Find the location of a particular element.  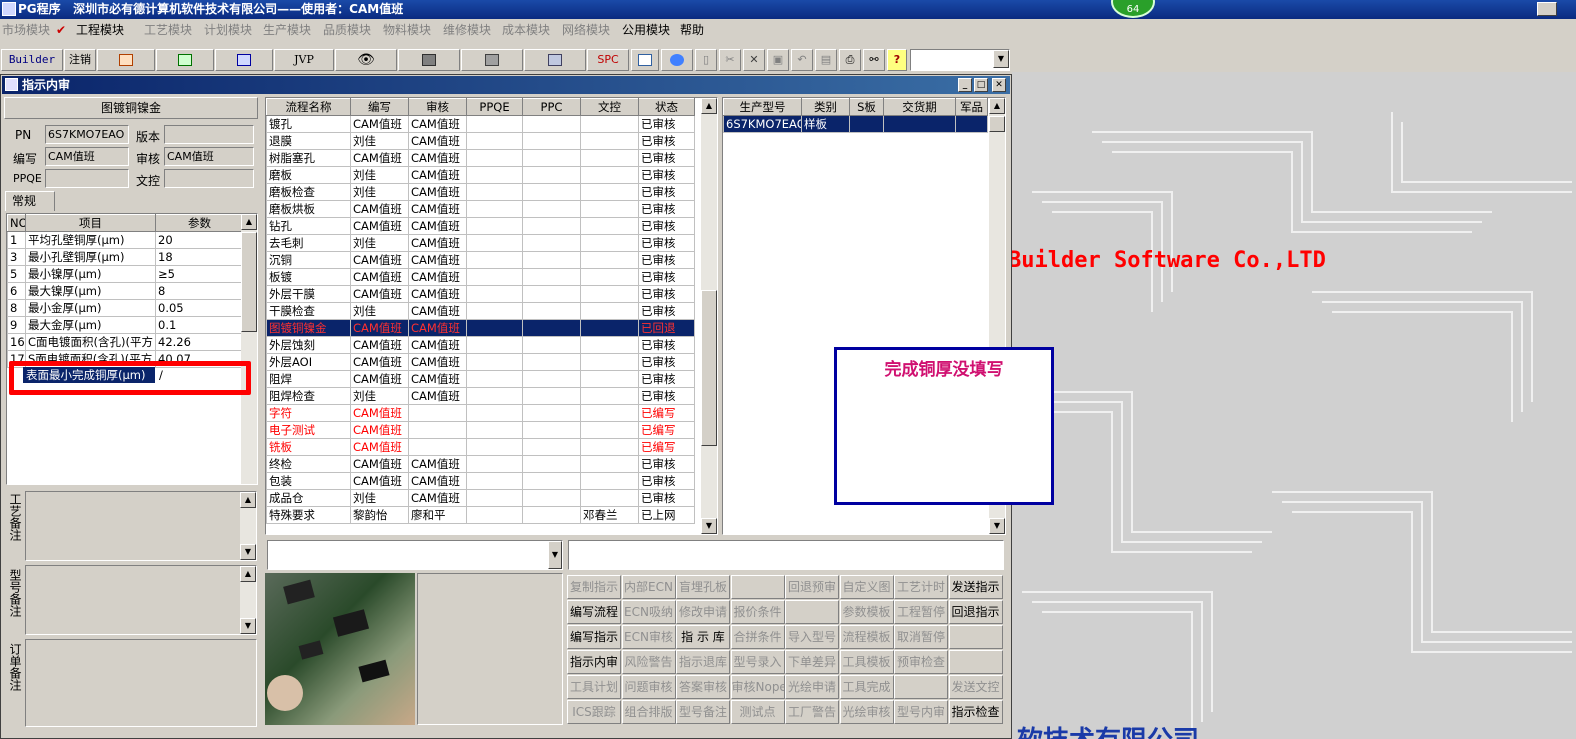

menu-plan: 计划模块 is located at coordinates (228, 30).